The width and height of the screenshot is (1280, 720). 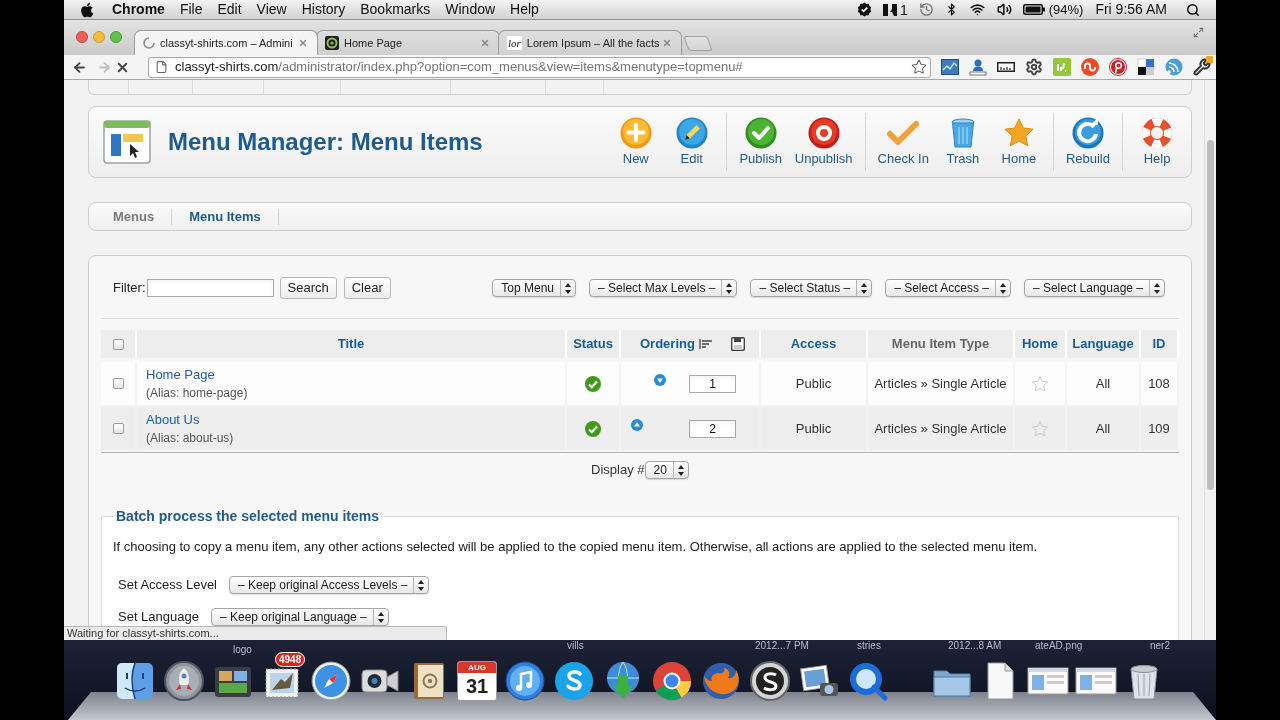 I want to click on sort-lines-icon, so click(x=705, y=344).